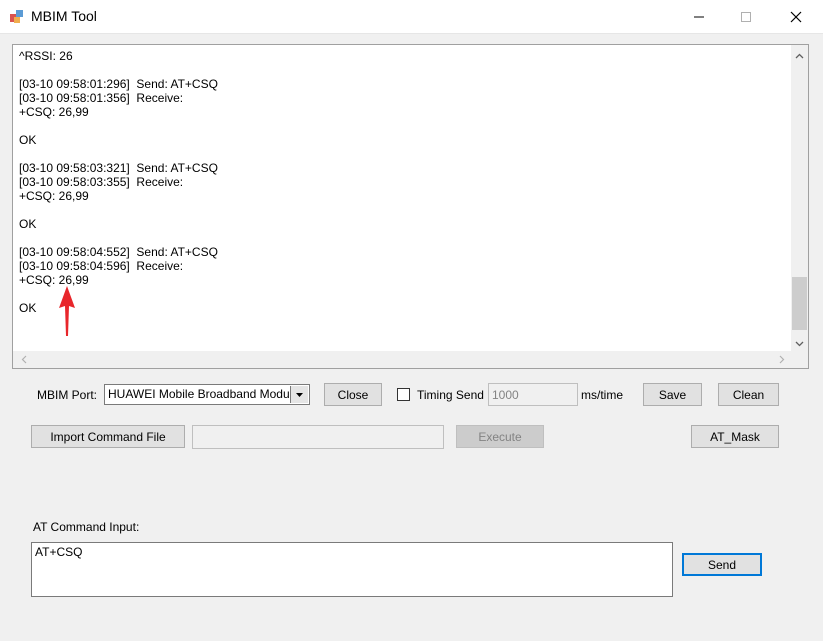 The height and width of the screenshot is (641, 823). I want to click on scroll-down-button, so click(799, 343).